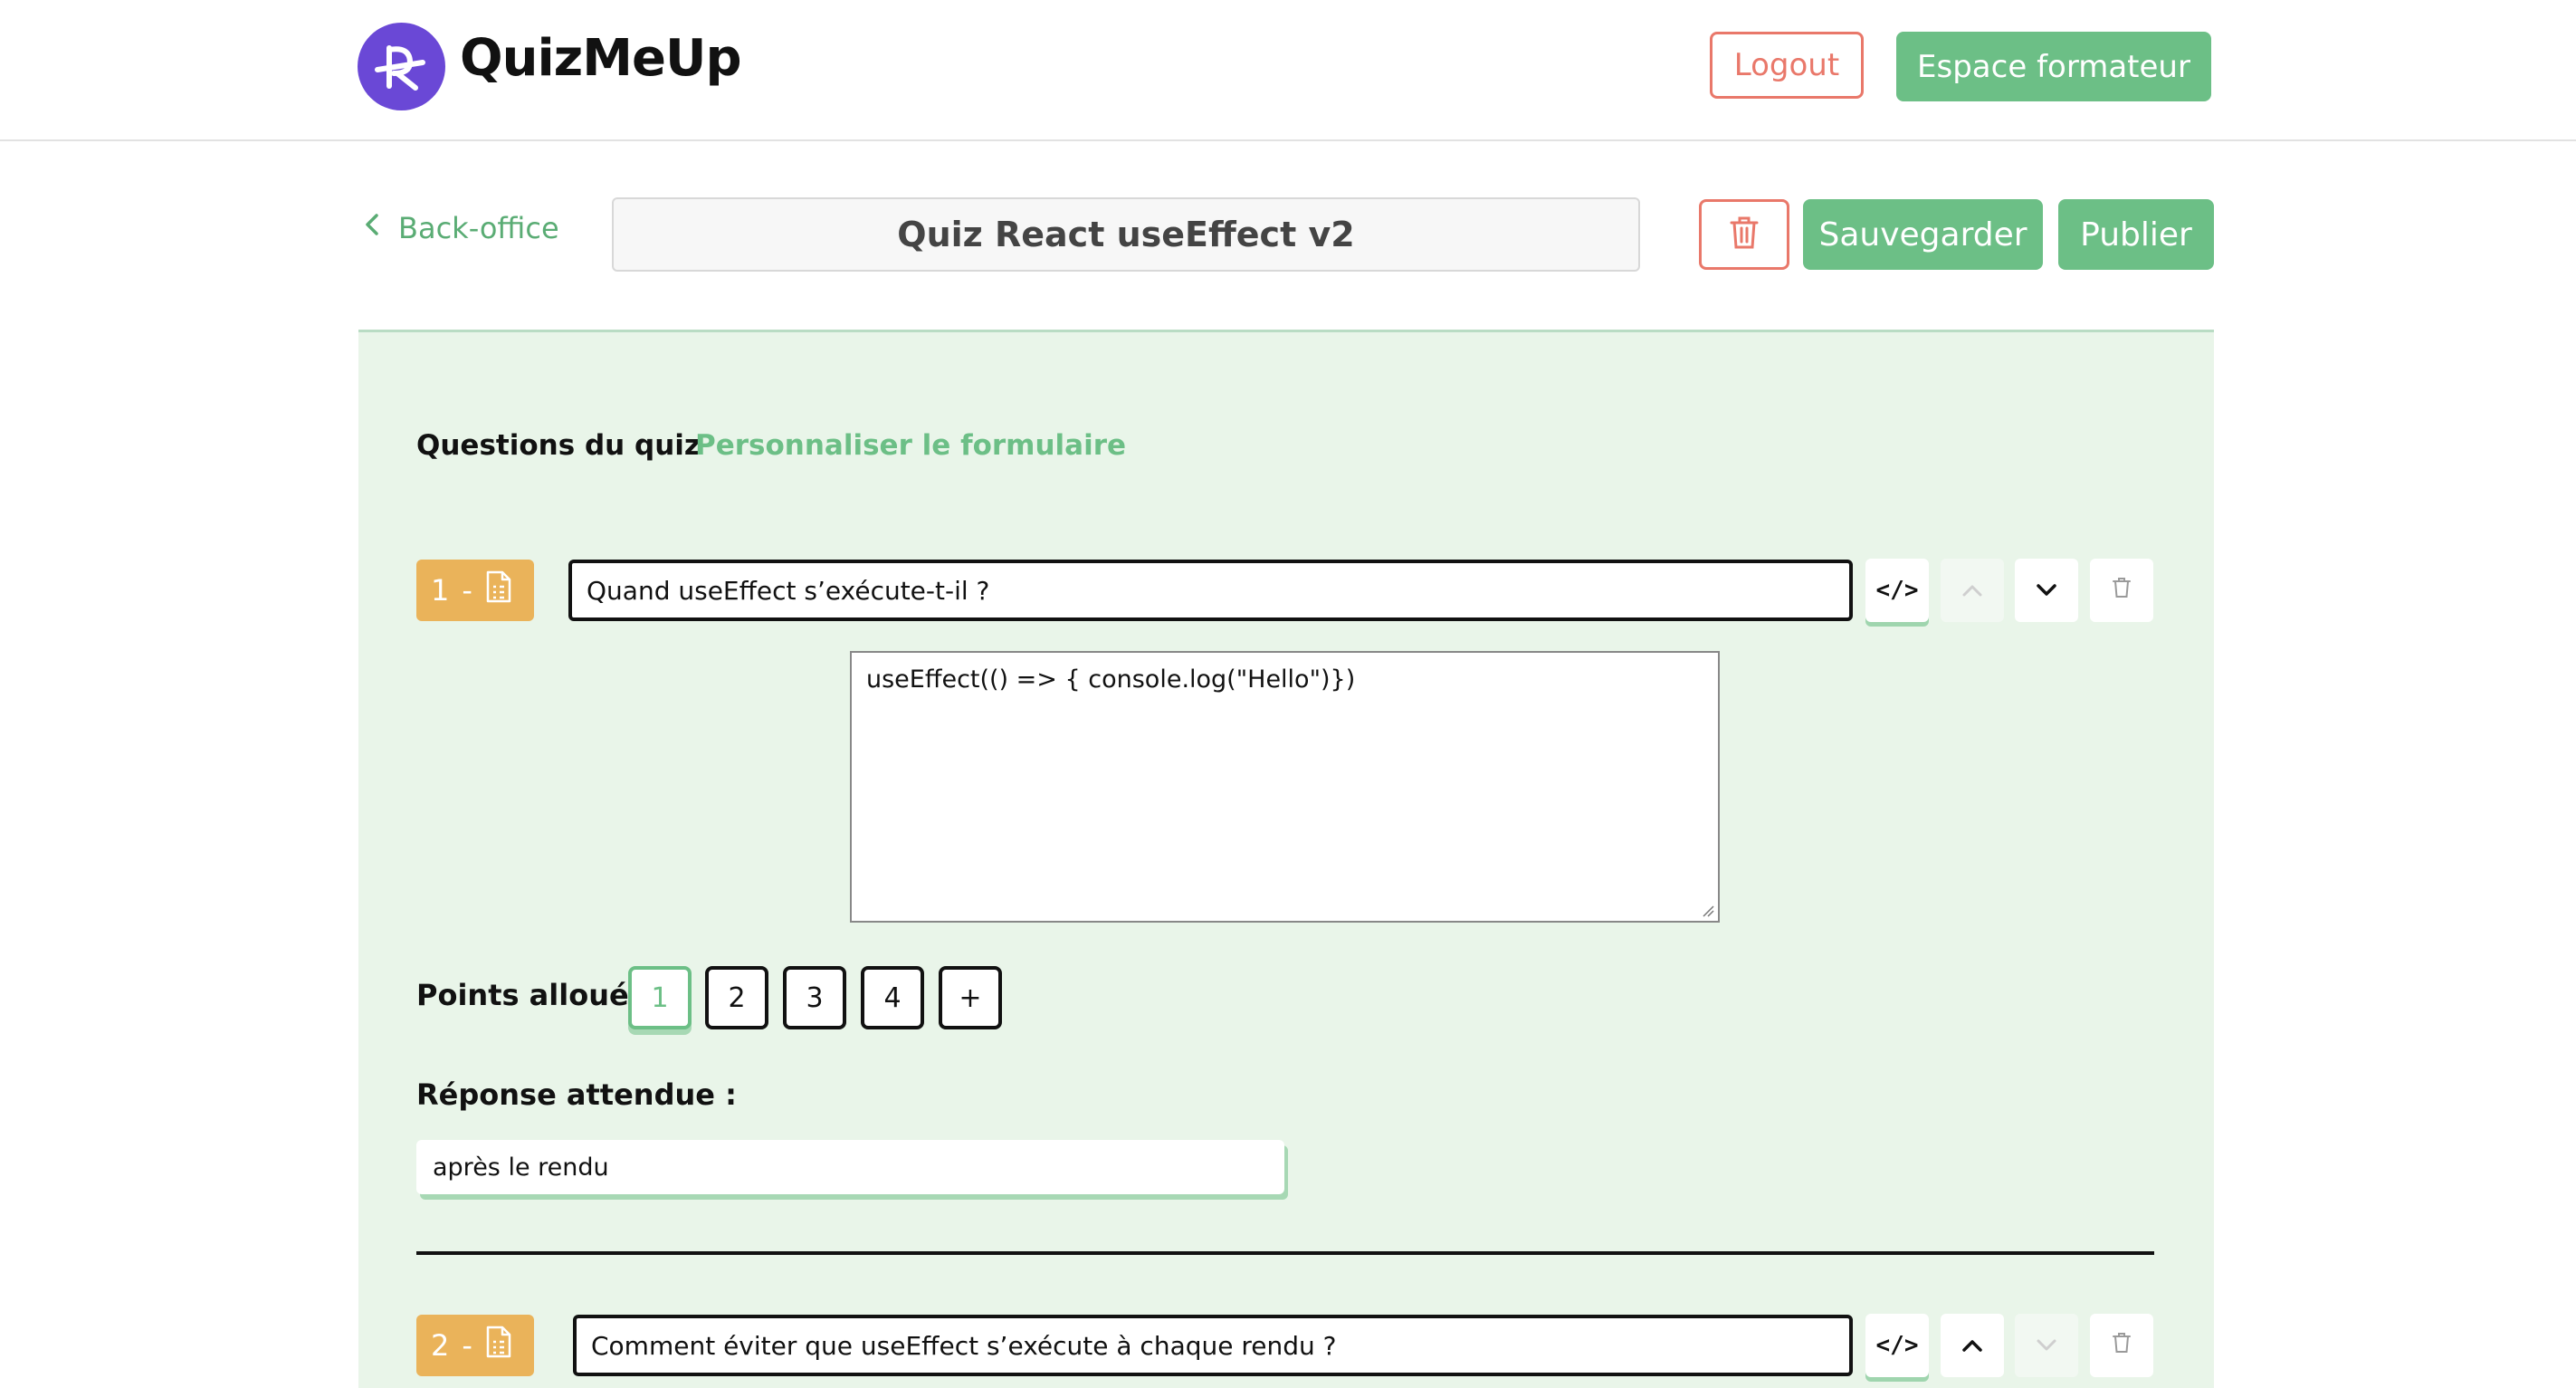 This screenshot has height=1388, width=2576. Describe the element at coordinates (2136, 234) in the screenshot. I see `publish-button: Publier` at that location.